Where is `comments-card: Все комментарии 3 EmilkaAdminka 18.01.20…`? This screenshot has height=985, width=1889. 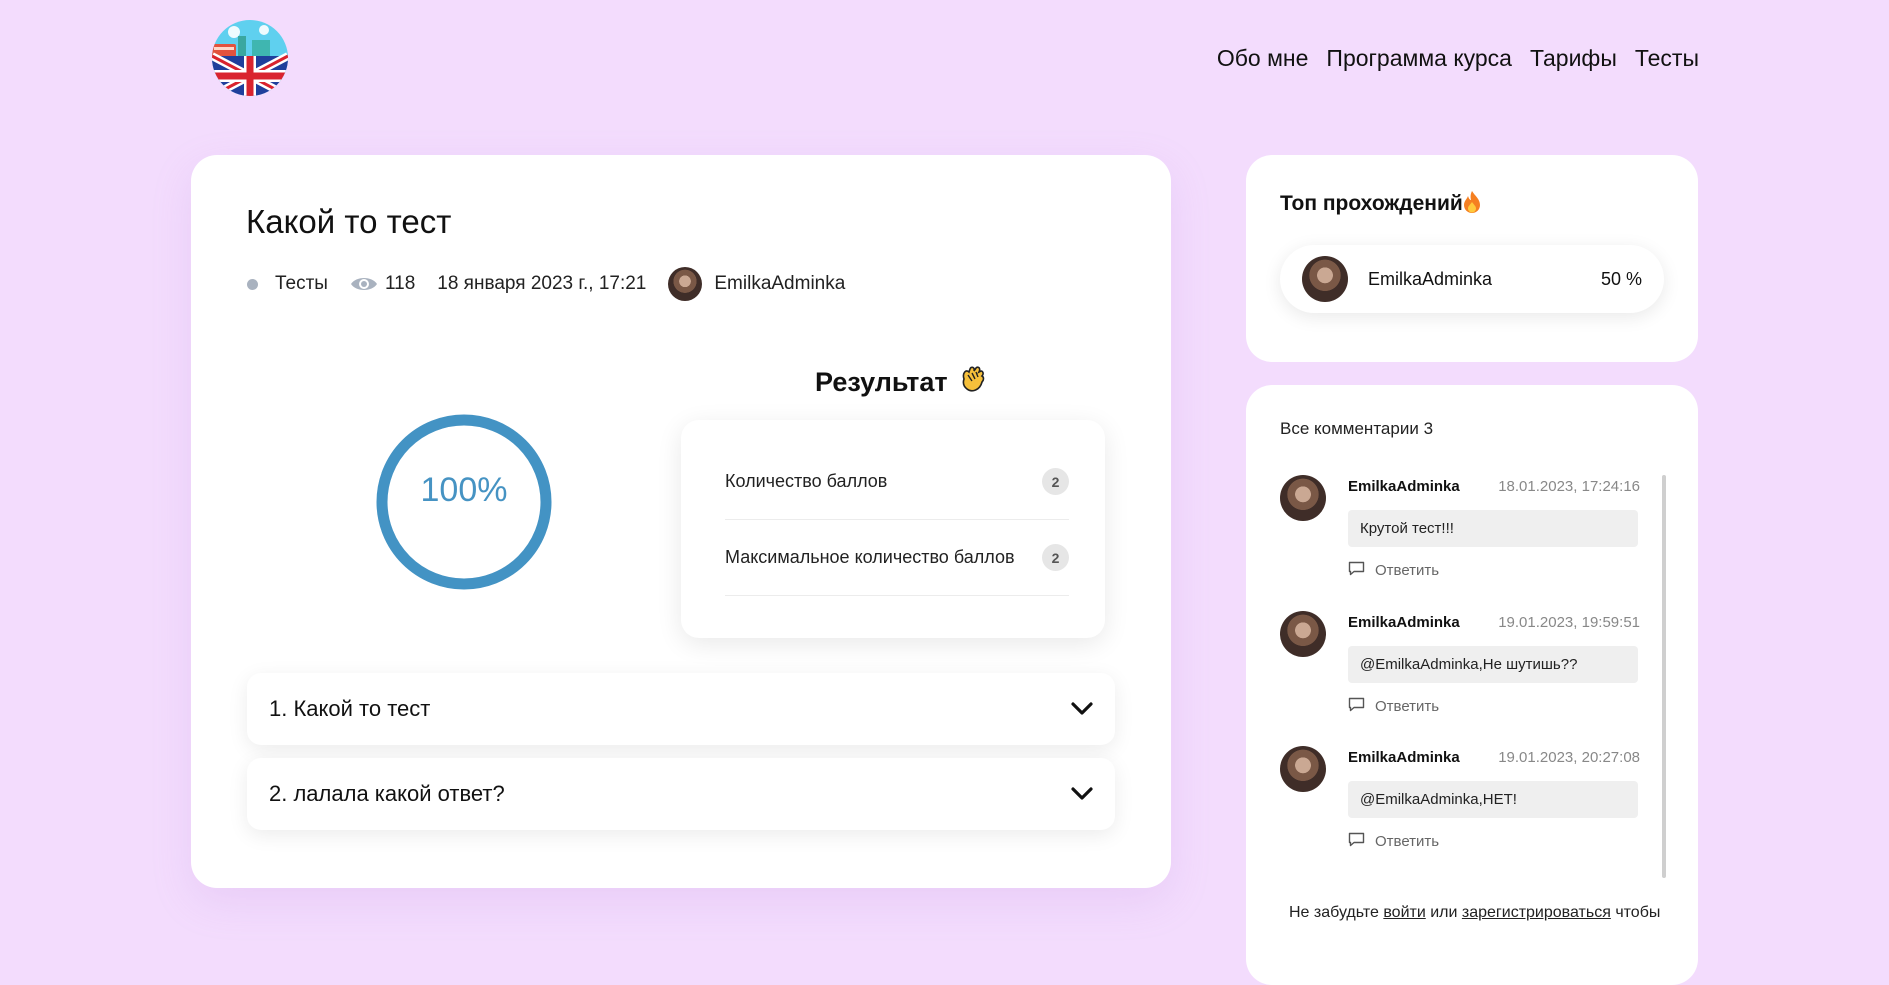 comments-card: Все комментарии 3 EmilkaAdminka 18.01.20… is located at coordinates (1472, 685).